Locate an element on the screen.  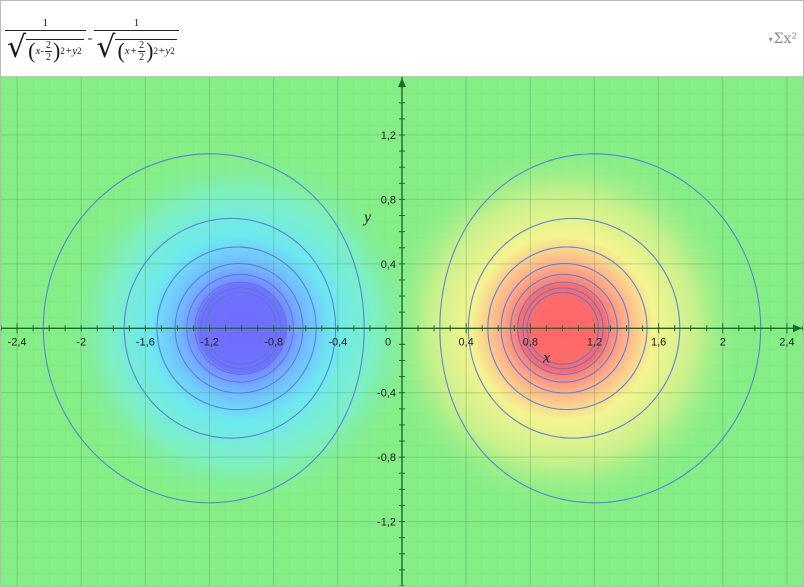
plus-sign: + is located at coordinates (133, 51).